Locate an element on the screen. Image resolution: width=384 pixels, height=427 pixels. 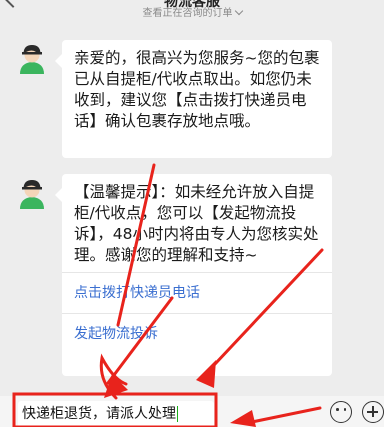
call-courier-link: 点击拨打快递员电话 is located at coordinates (197, 293).